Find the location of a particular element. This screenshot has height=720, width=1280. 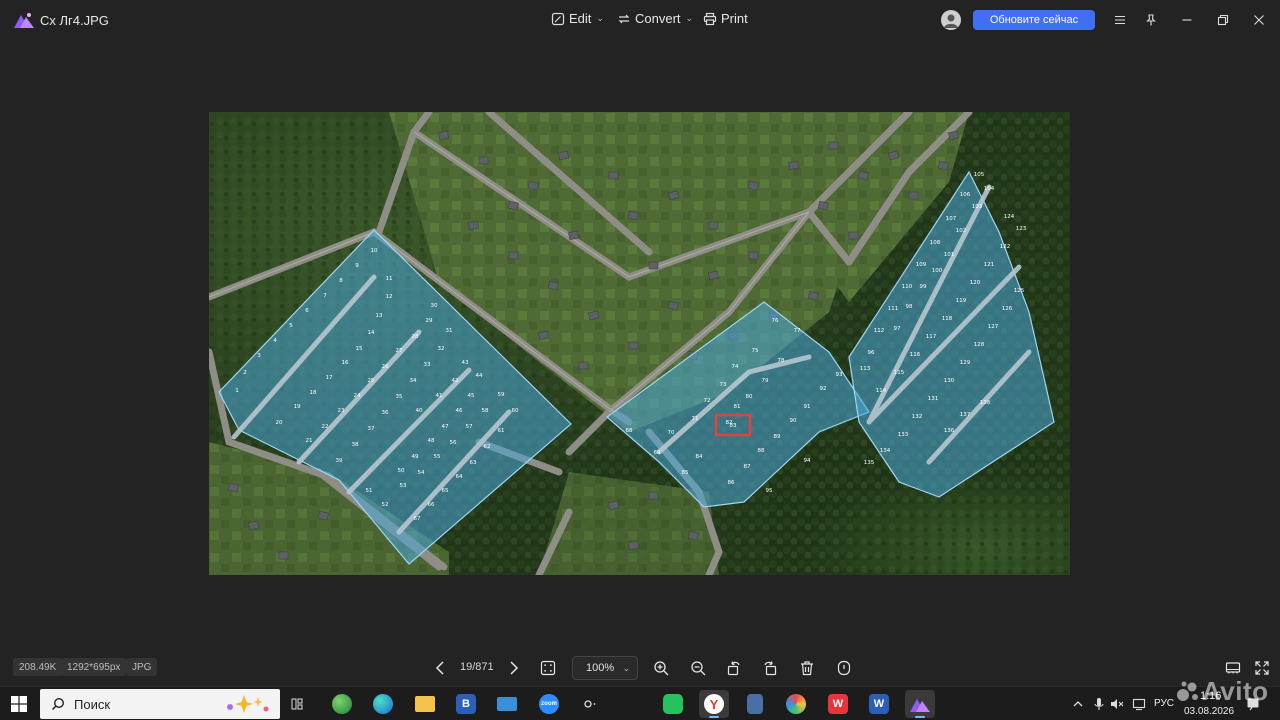

clock-date: 03.08.2026 is located at coordinates (1209, 711).